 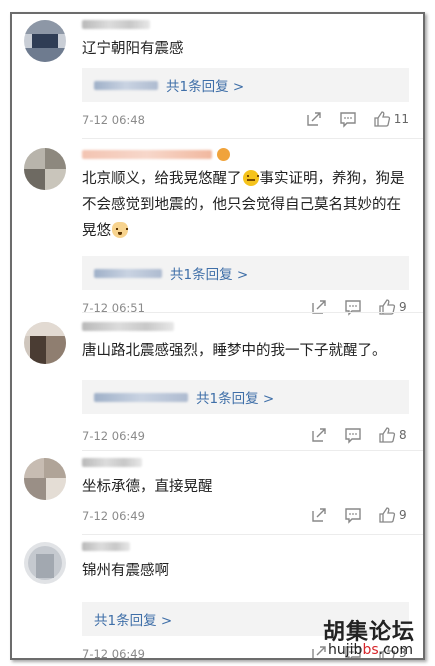 I want to click on comment-text: 坐标承德，直接晃醒, so click(x=147, y=487).